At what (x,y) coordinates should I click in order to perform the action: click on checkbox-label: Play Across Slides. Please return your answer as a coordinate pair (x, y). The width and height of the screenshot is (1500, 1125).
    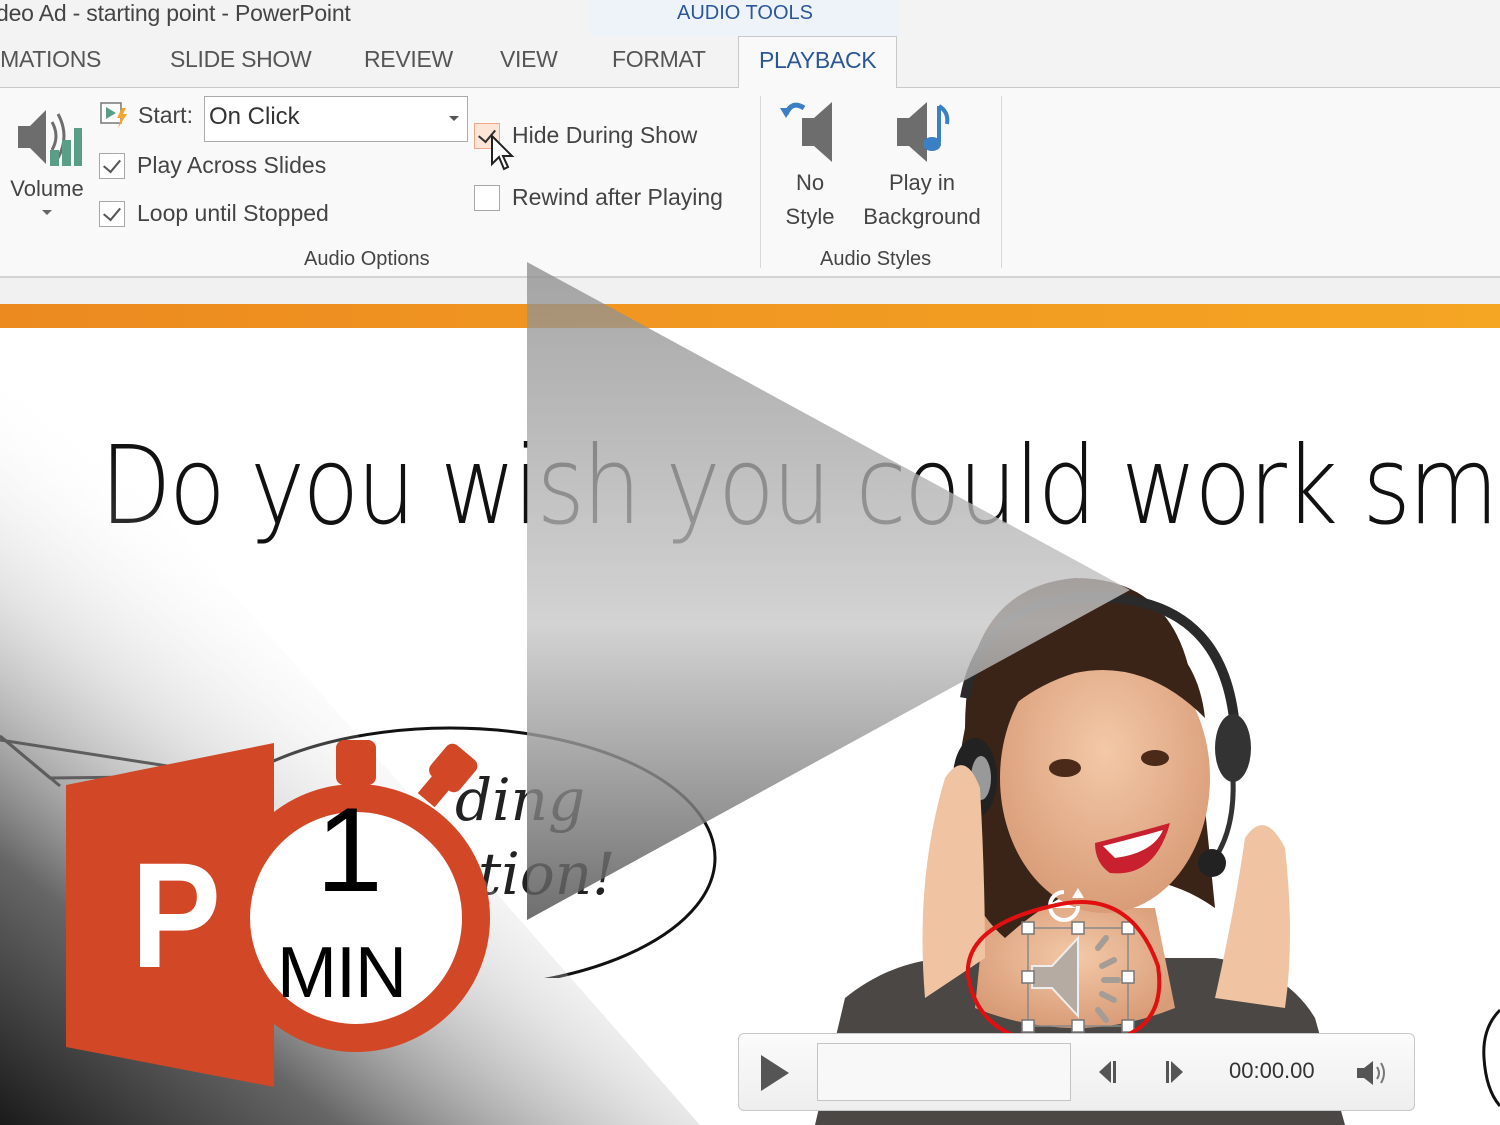
    Looking at the image, I should click on (232, 165).